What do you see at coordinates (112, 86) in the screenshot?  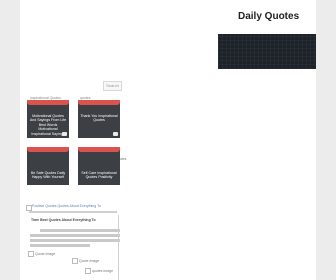 I see `search-button: Search` at bounding box center [112, 86].